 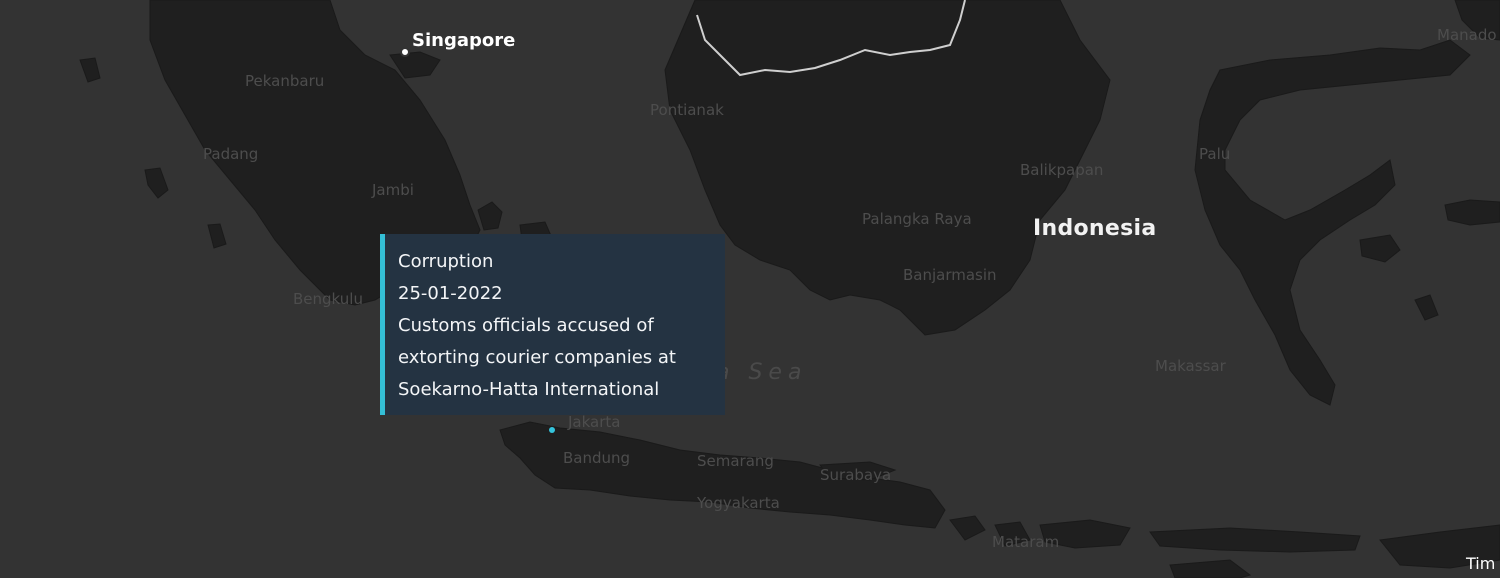 I want to click on capital-marker-singapore, so click(x=405, y=52).